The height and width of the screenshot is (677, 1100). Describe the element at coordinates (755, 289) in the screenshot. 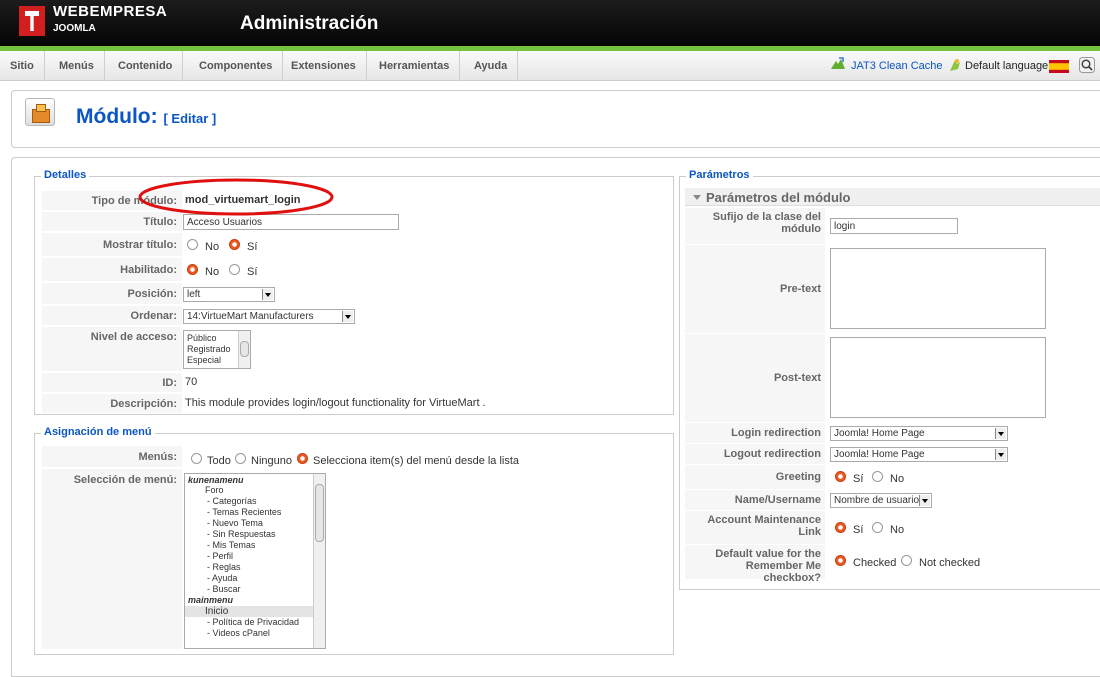

I see `pretext-label: Pre-text` at that location.